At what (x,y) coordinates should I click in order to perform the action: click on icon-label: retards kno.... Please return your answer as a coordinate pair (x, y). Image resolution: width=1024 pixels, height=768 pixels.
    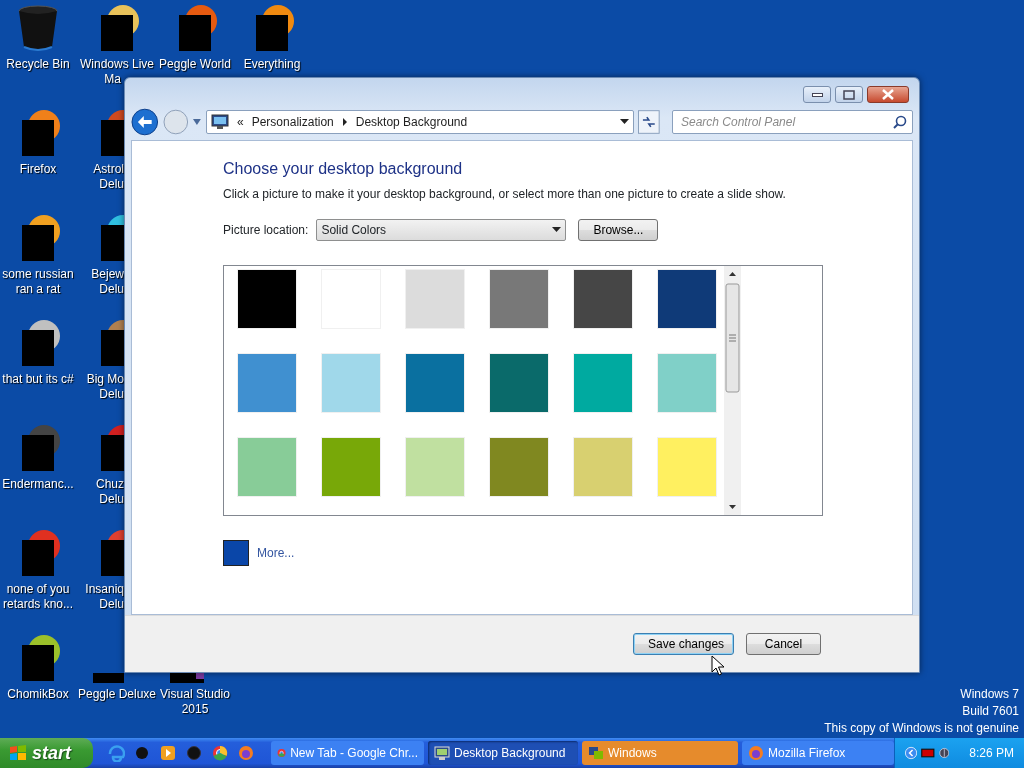
    Looking at the image, I should click on (38, 604).